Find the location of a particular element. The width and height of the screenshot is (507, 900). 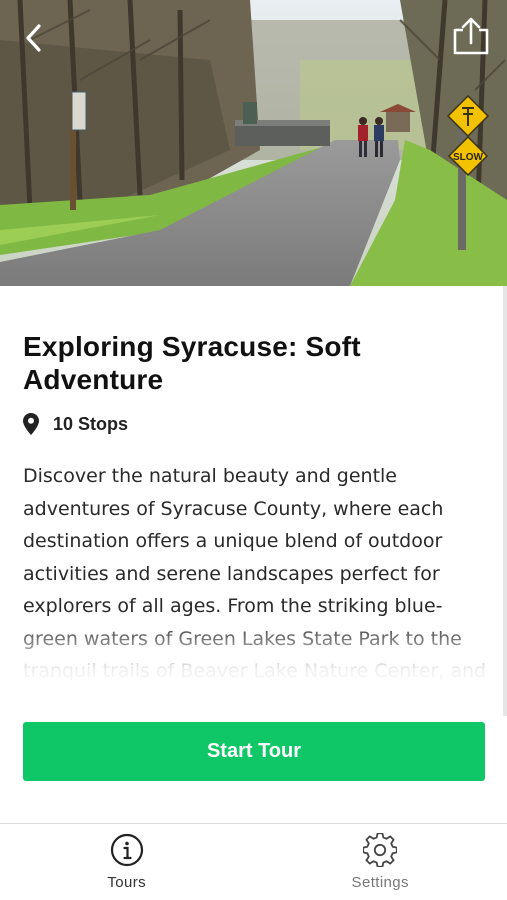

bottom-tab-bar: Tours Settings is located at coordinates (253, 861).